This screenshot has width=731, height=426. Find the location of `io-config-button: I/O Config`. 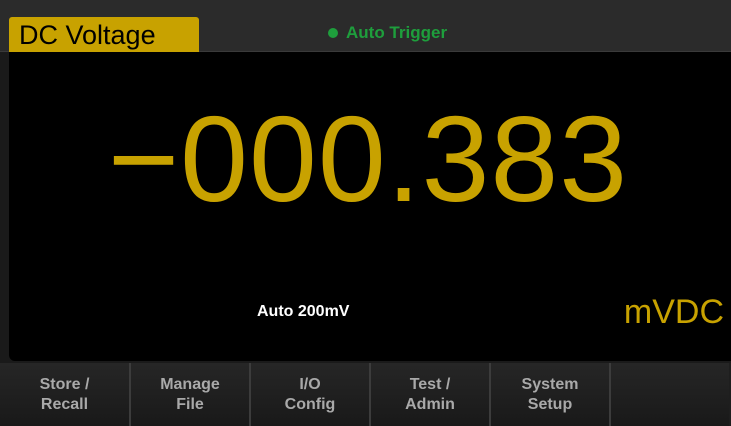

io-config-button: I/O Config is located at coordinates (311, 394).